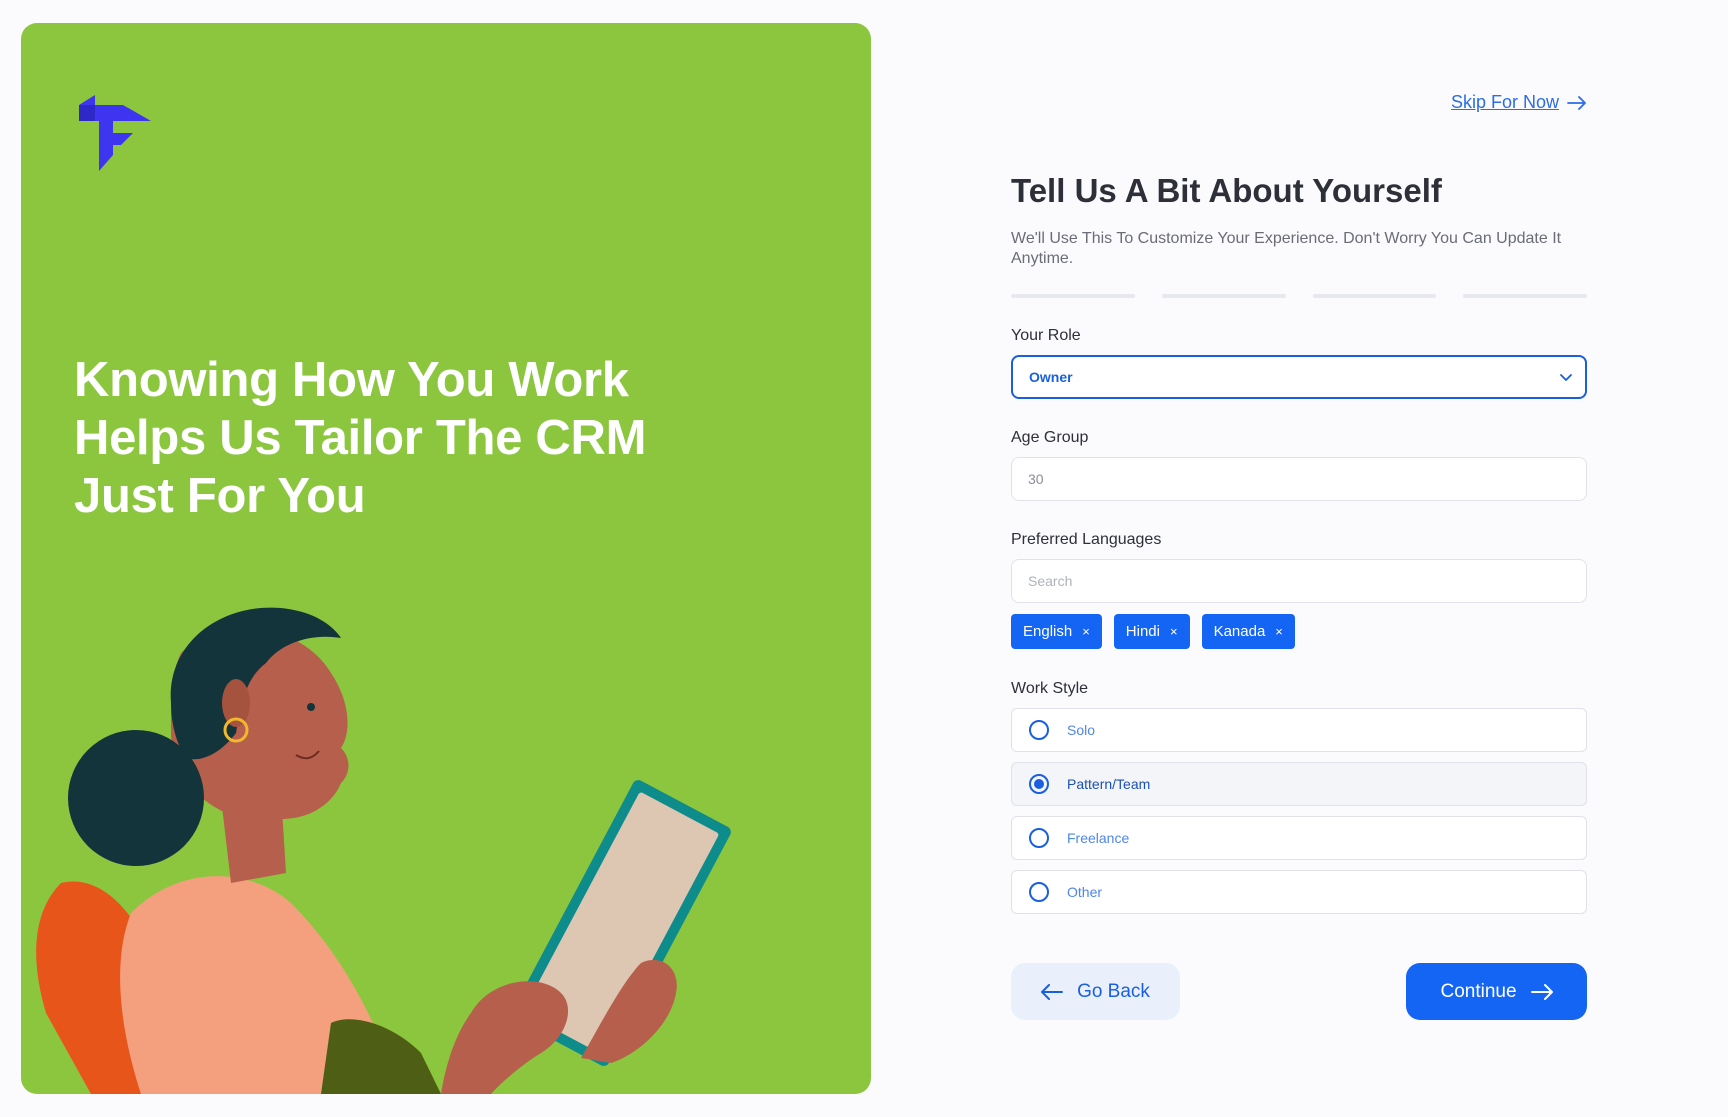 This screenshot has height=1117, width=1728. I want to click on option-label: Solo, so click(1081, 730).